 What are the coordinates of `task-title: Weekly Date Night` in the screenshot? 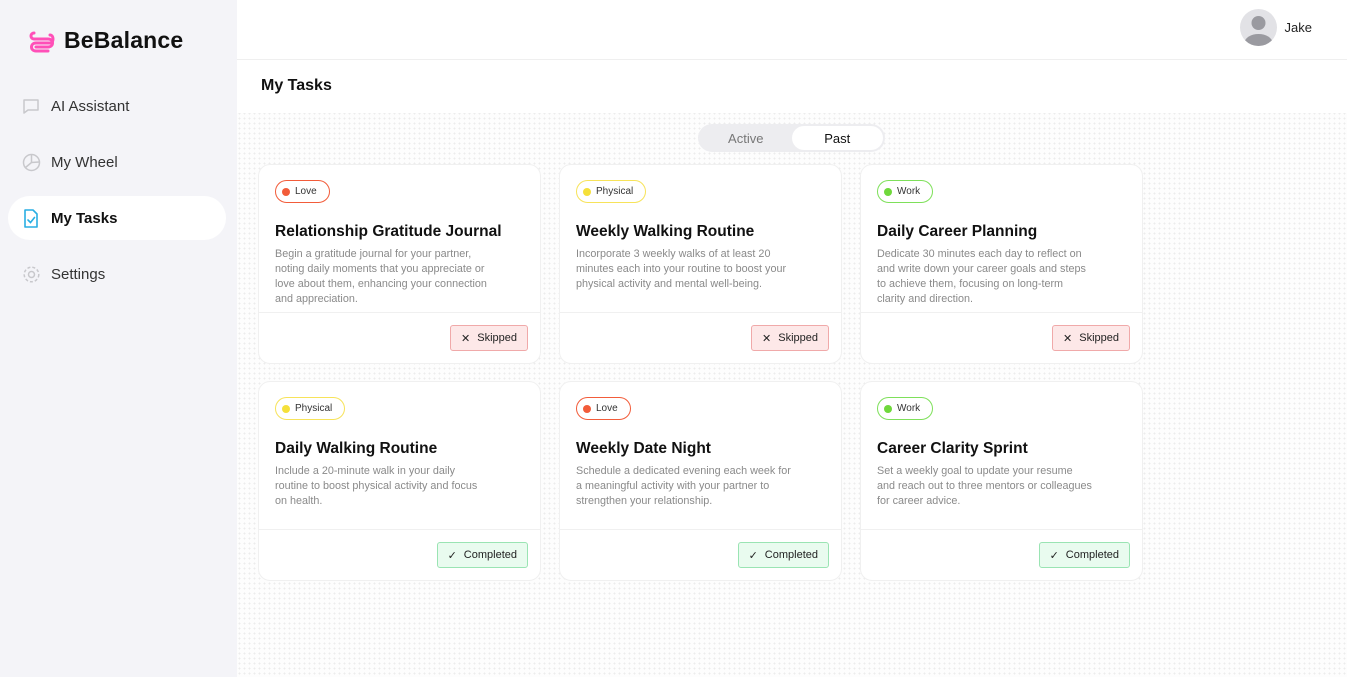 It's located at (643, 448).